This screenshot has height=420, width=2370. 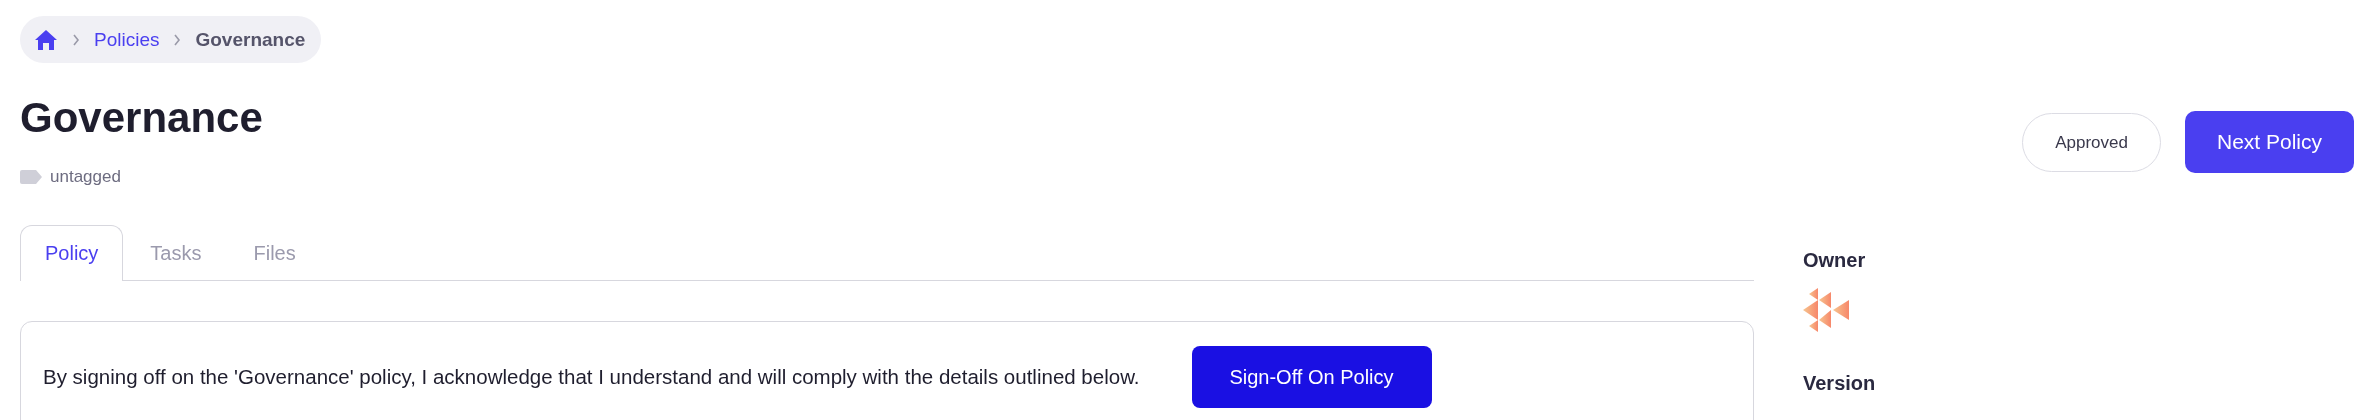 What do you see at coordinates (1827, 310) in the screenshot?
I see `avatar-icon` at bounding box center [1827, 310].